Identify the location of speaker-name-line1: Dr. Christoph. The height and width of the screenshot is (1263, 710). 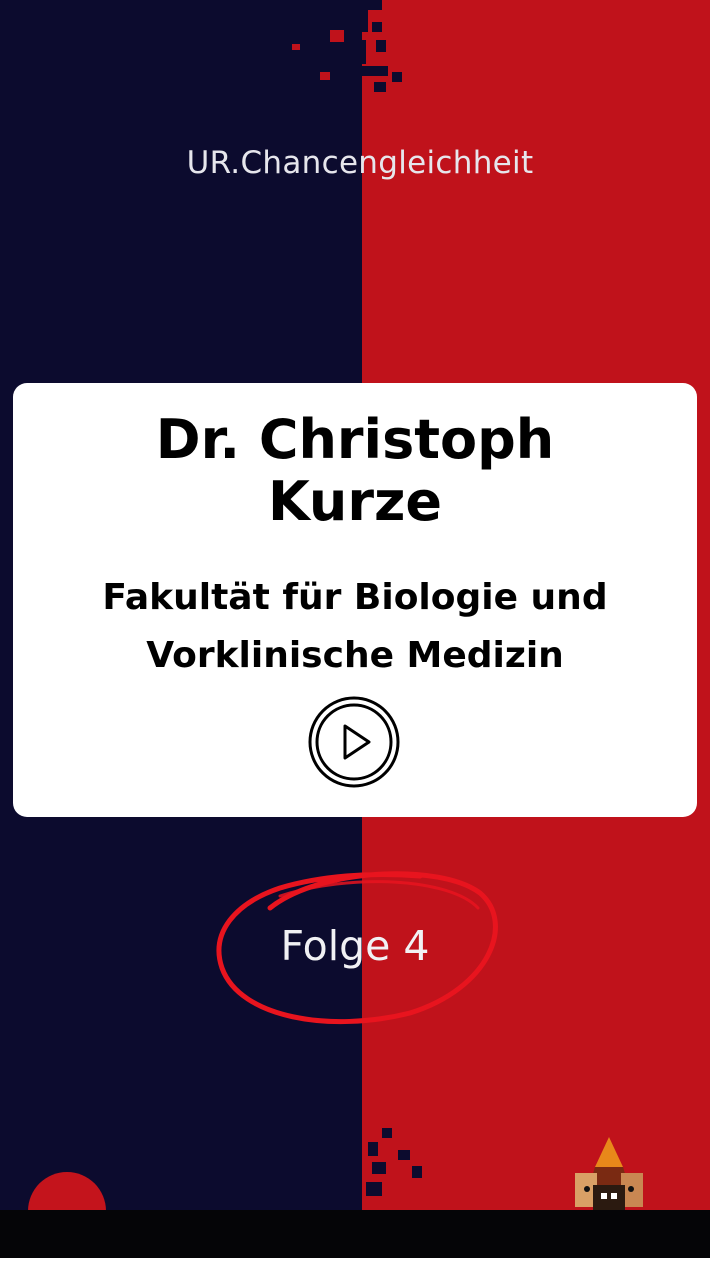
(355, 439).